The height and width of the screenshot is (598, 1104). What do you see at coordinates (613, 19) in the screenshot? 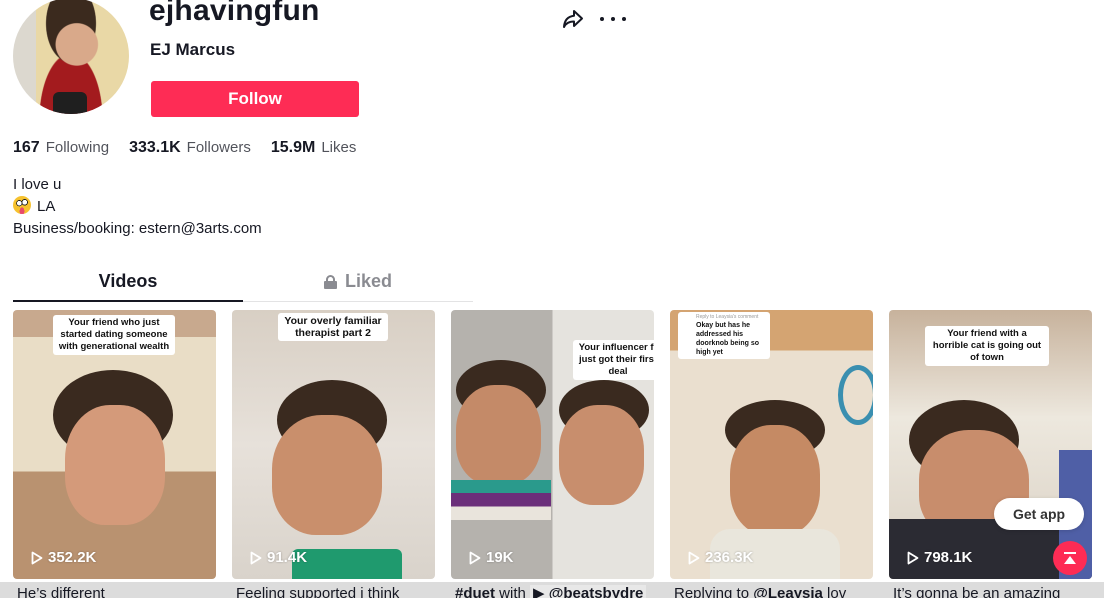
I see `more-icon` at bounding box center [613, 19].